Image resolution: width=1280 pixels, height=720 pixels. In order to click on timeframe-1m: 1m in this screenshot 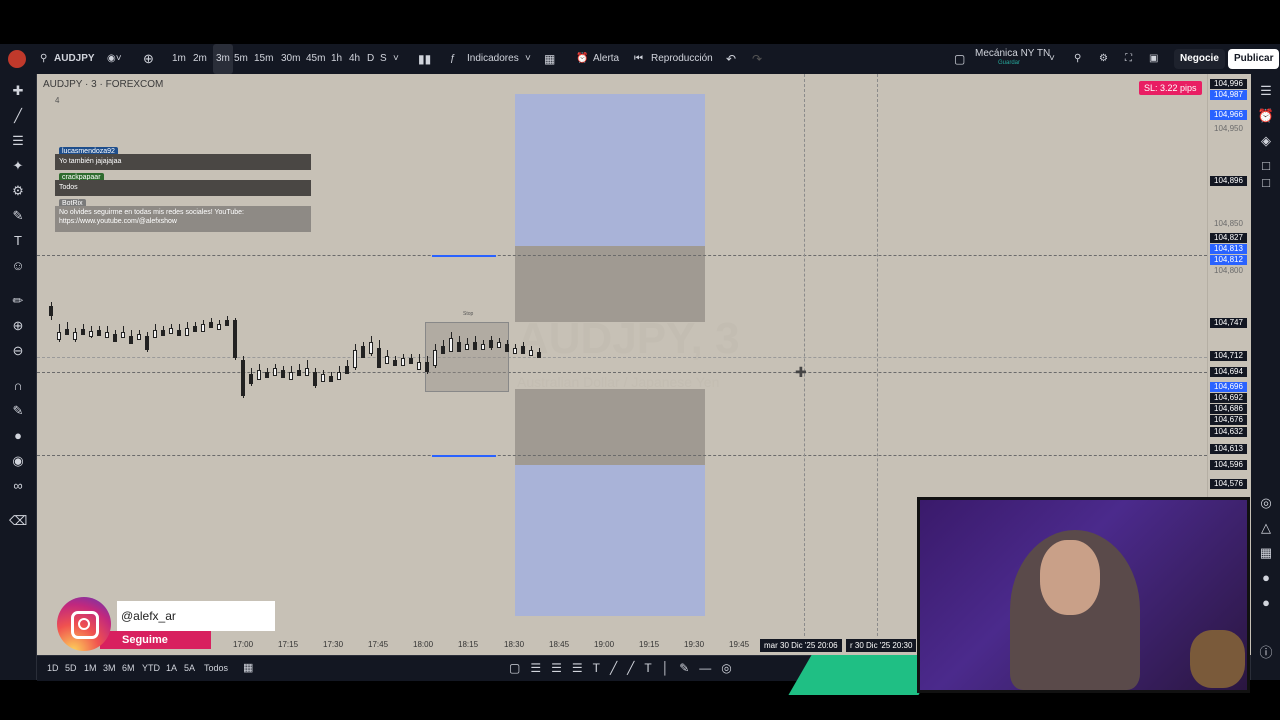, I will do `click(179, 59)`.